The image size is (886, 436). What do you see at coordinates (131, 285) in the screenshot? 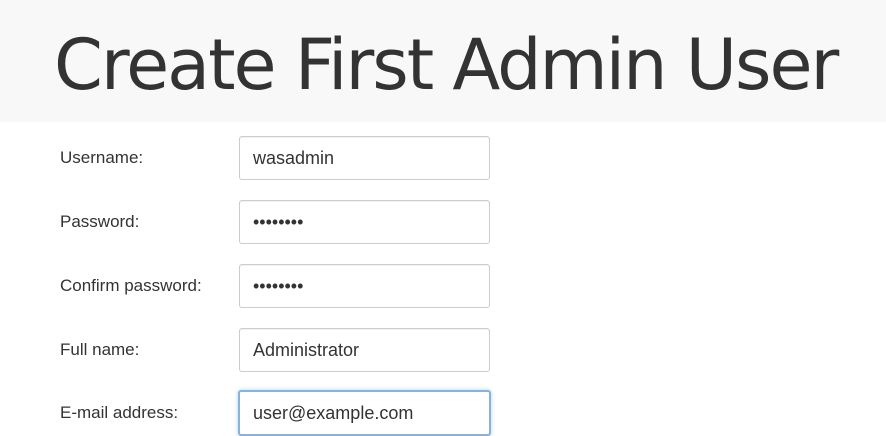
I see `confirm-password-label: Confirm password:` at bounding box center [131, 285].